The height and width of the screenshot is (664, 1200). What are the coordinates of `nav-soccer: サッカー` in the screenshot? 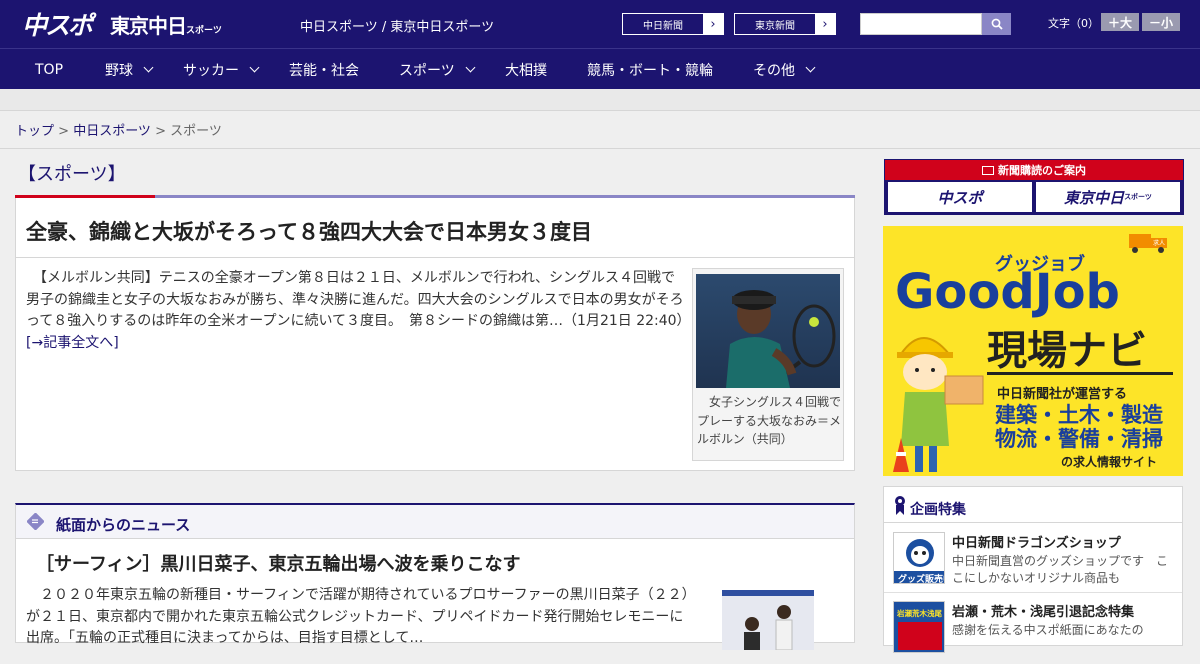 It's located at (221, 69).